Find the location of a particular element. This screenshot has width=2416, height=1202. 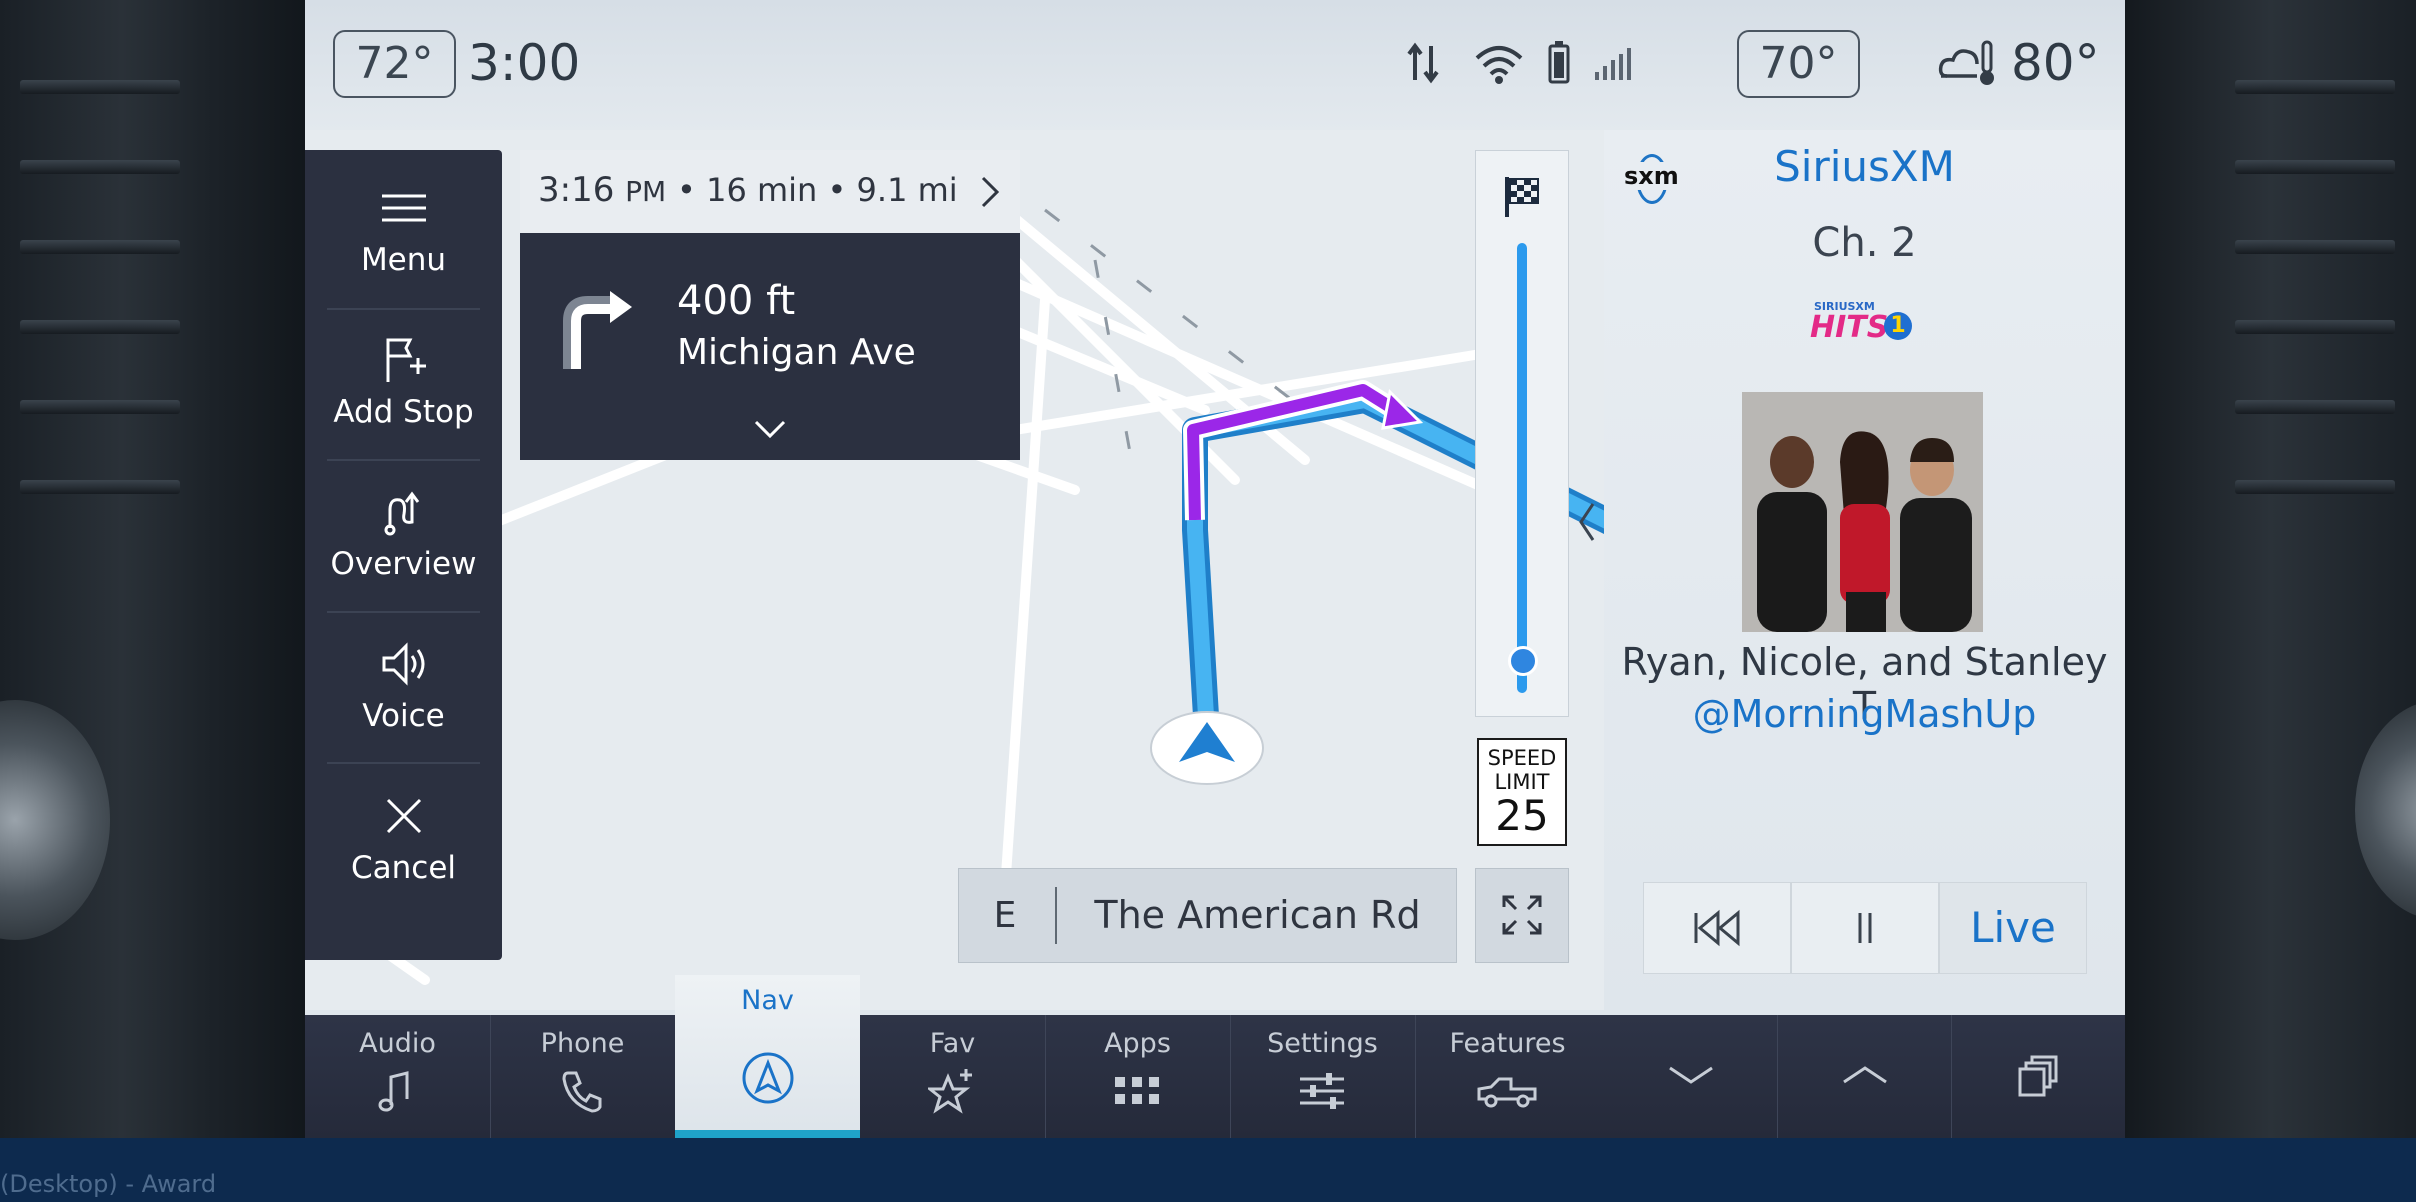

status-bar: 72° 3:00 70° 80° is located at coordinates (1215, 65).